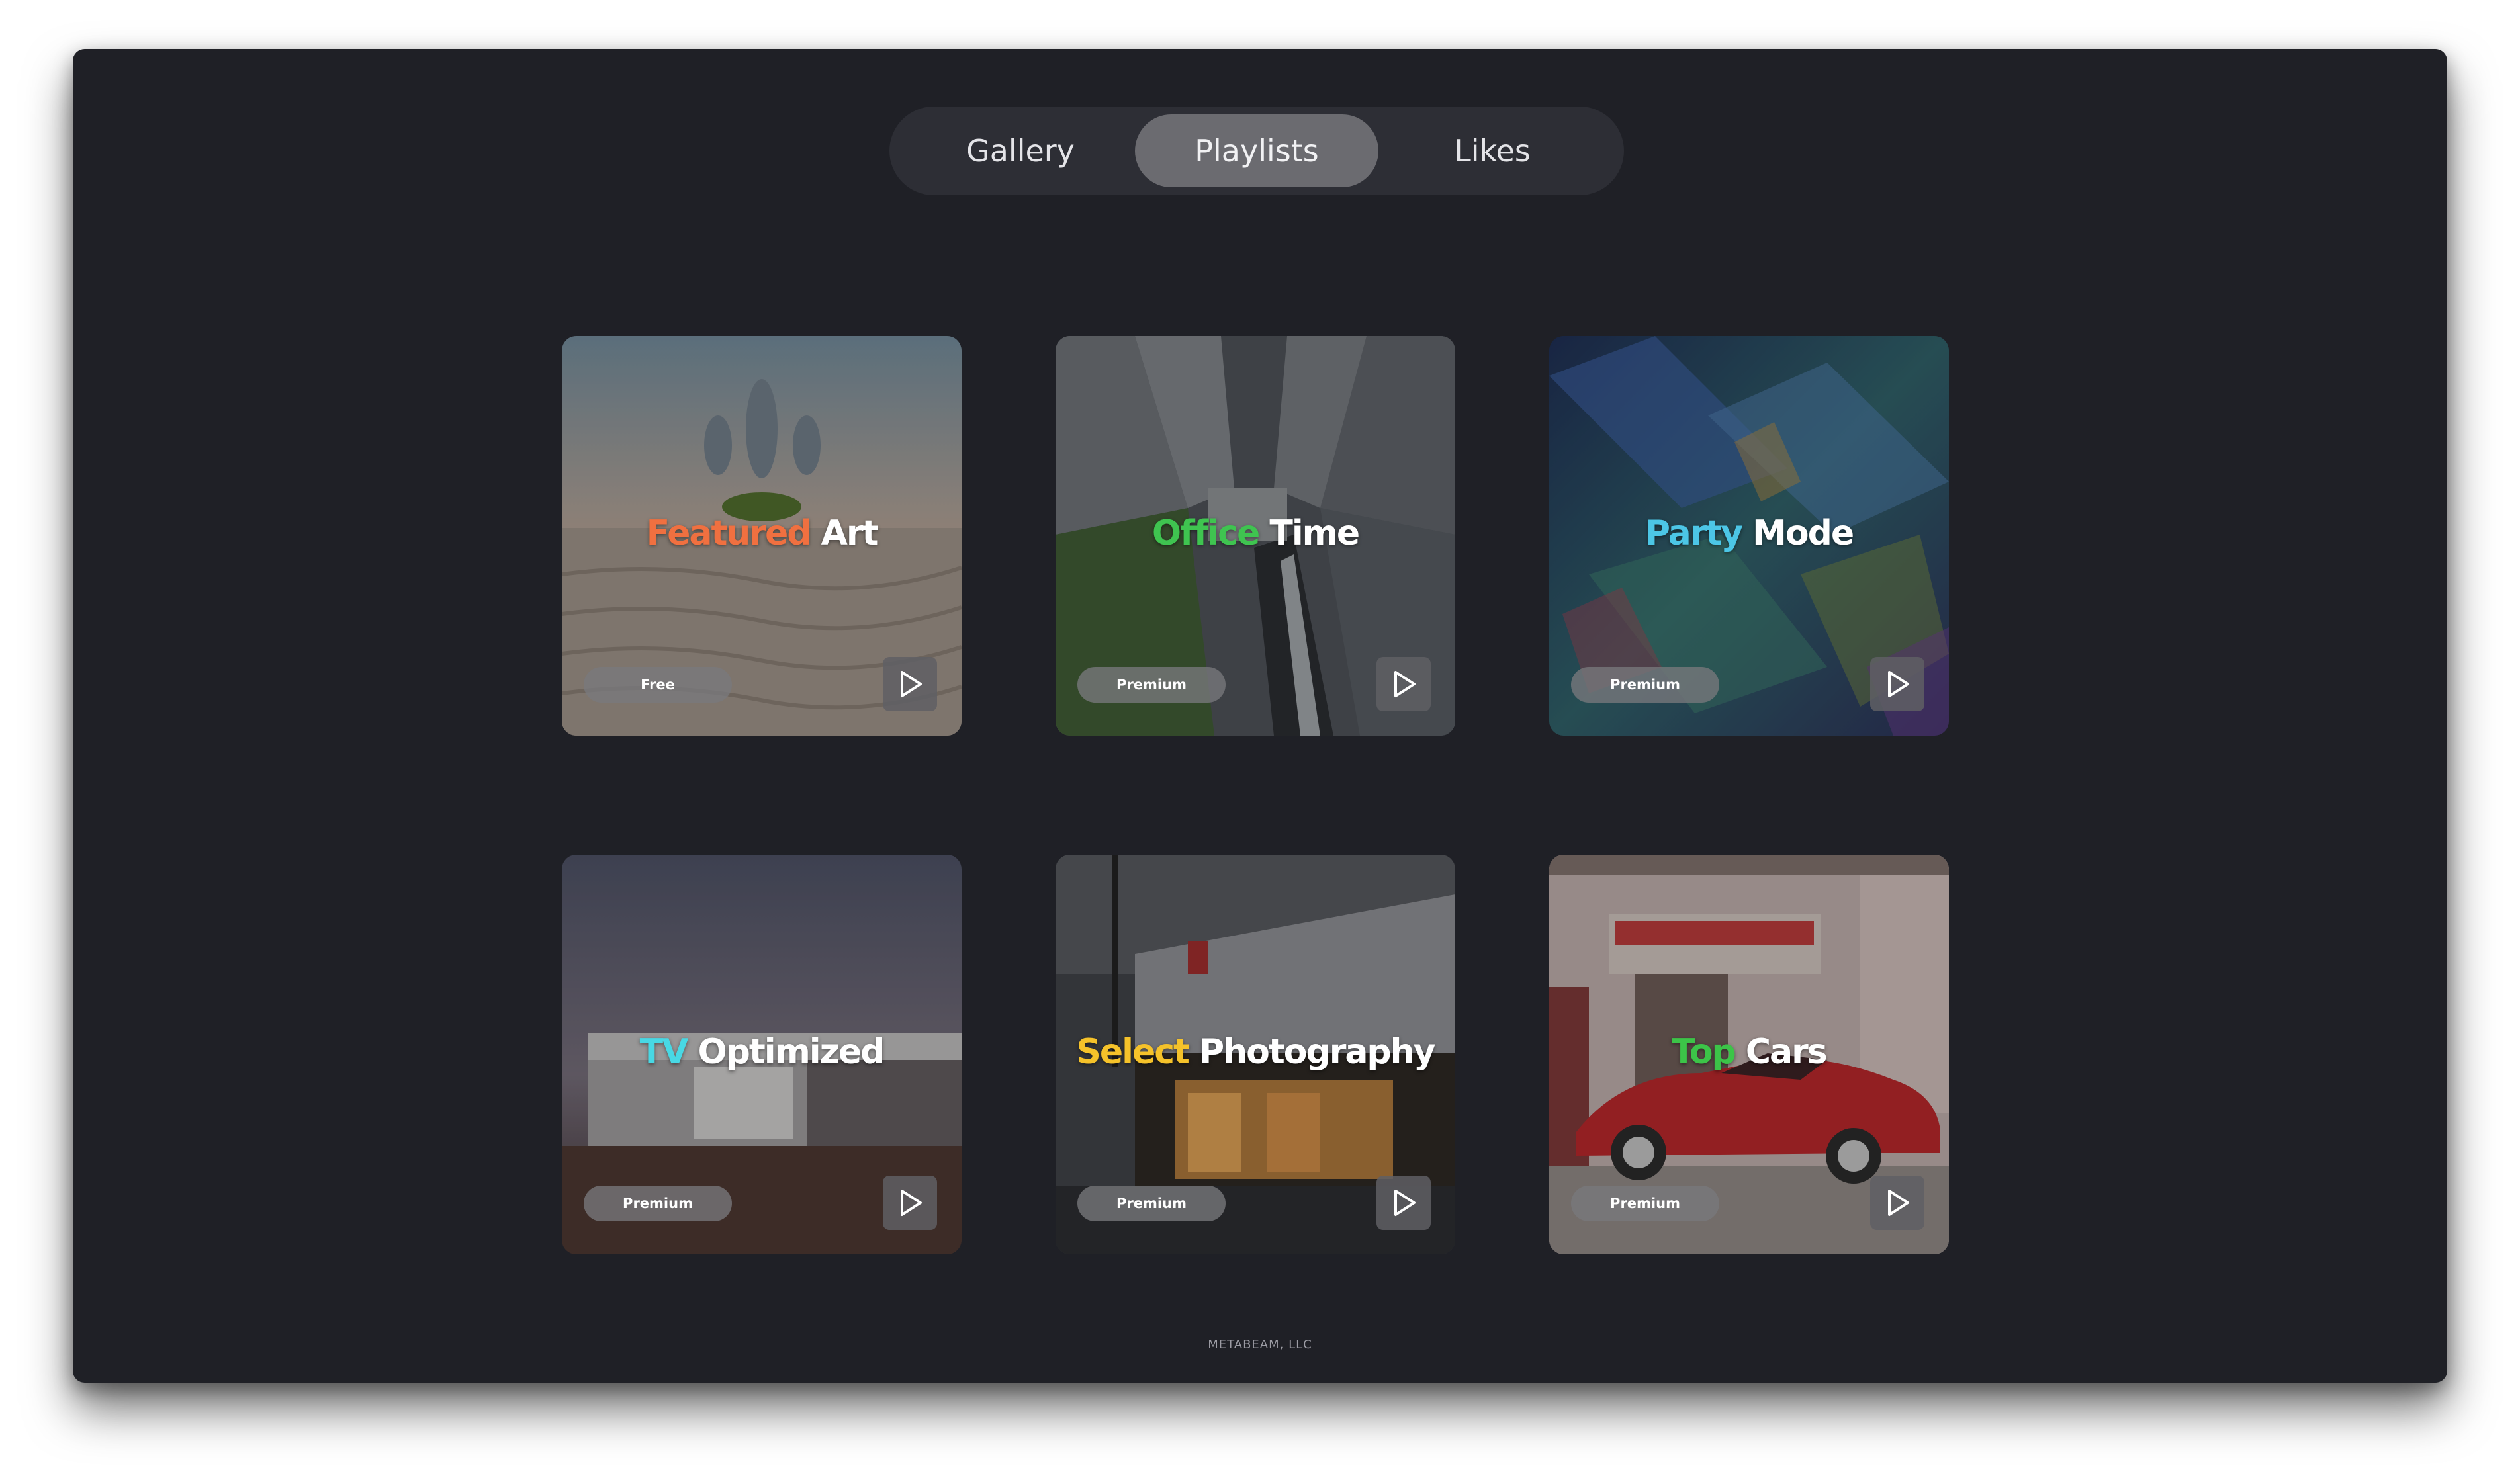 This screenshot has width=2520, height=1482. What do you see at coordinates (1314, 533) in the screenshot?
I see `card-title-word: Time` at bounding box center [1314, 533].